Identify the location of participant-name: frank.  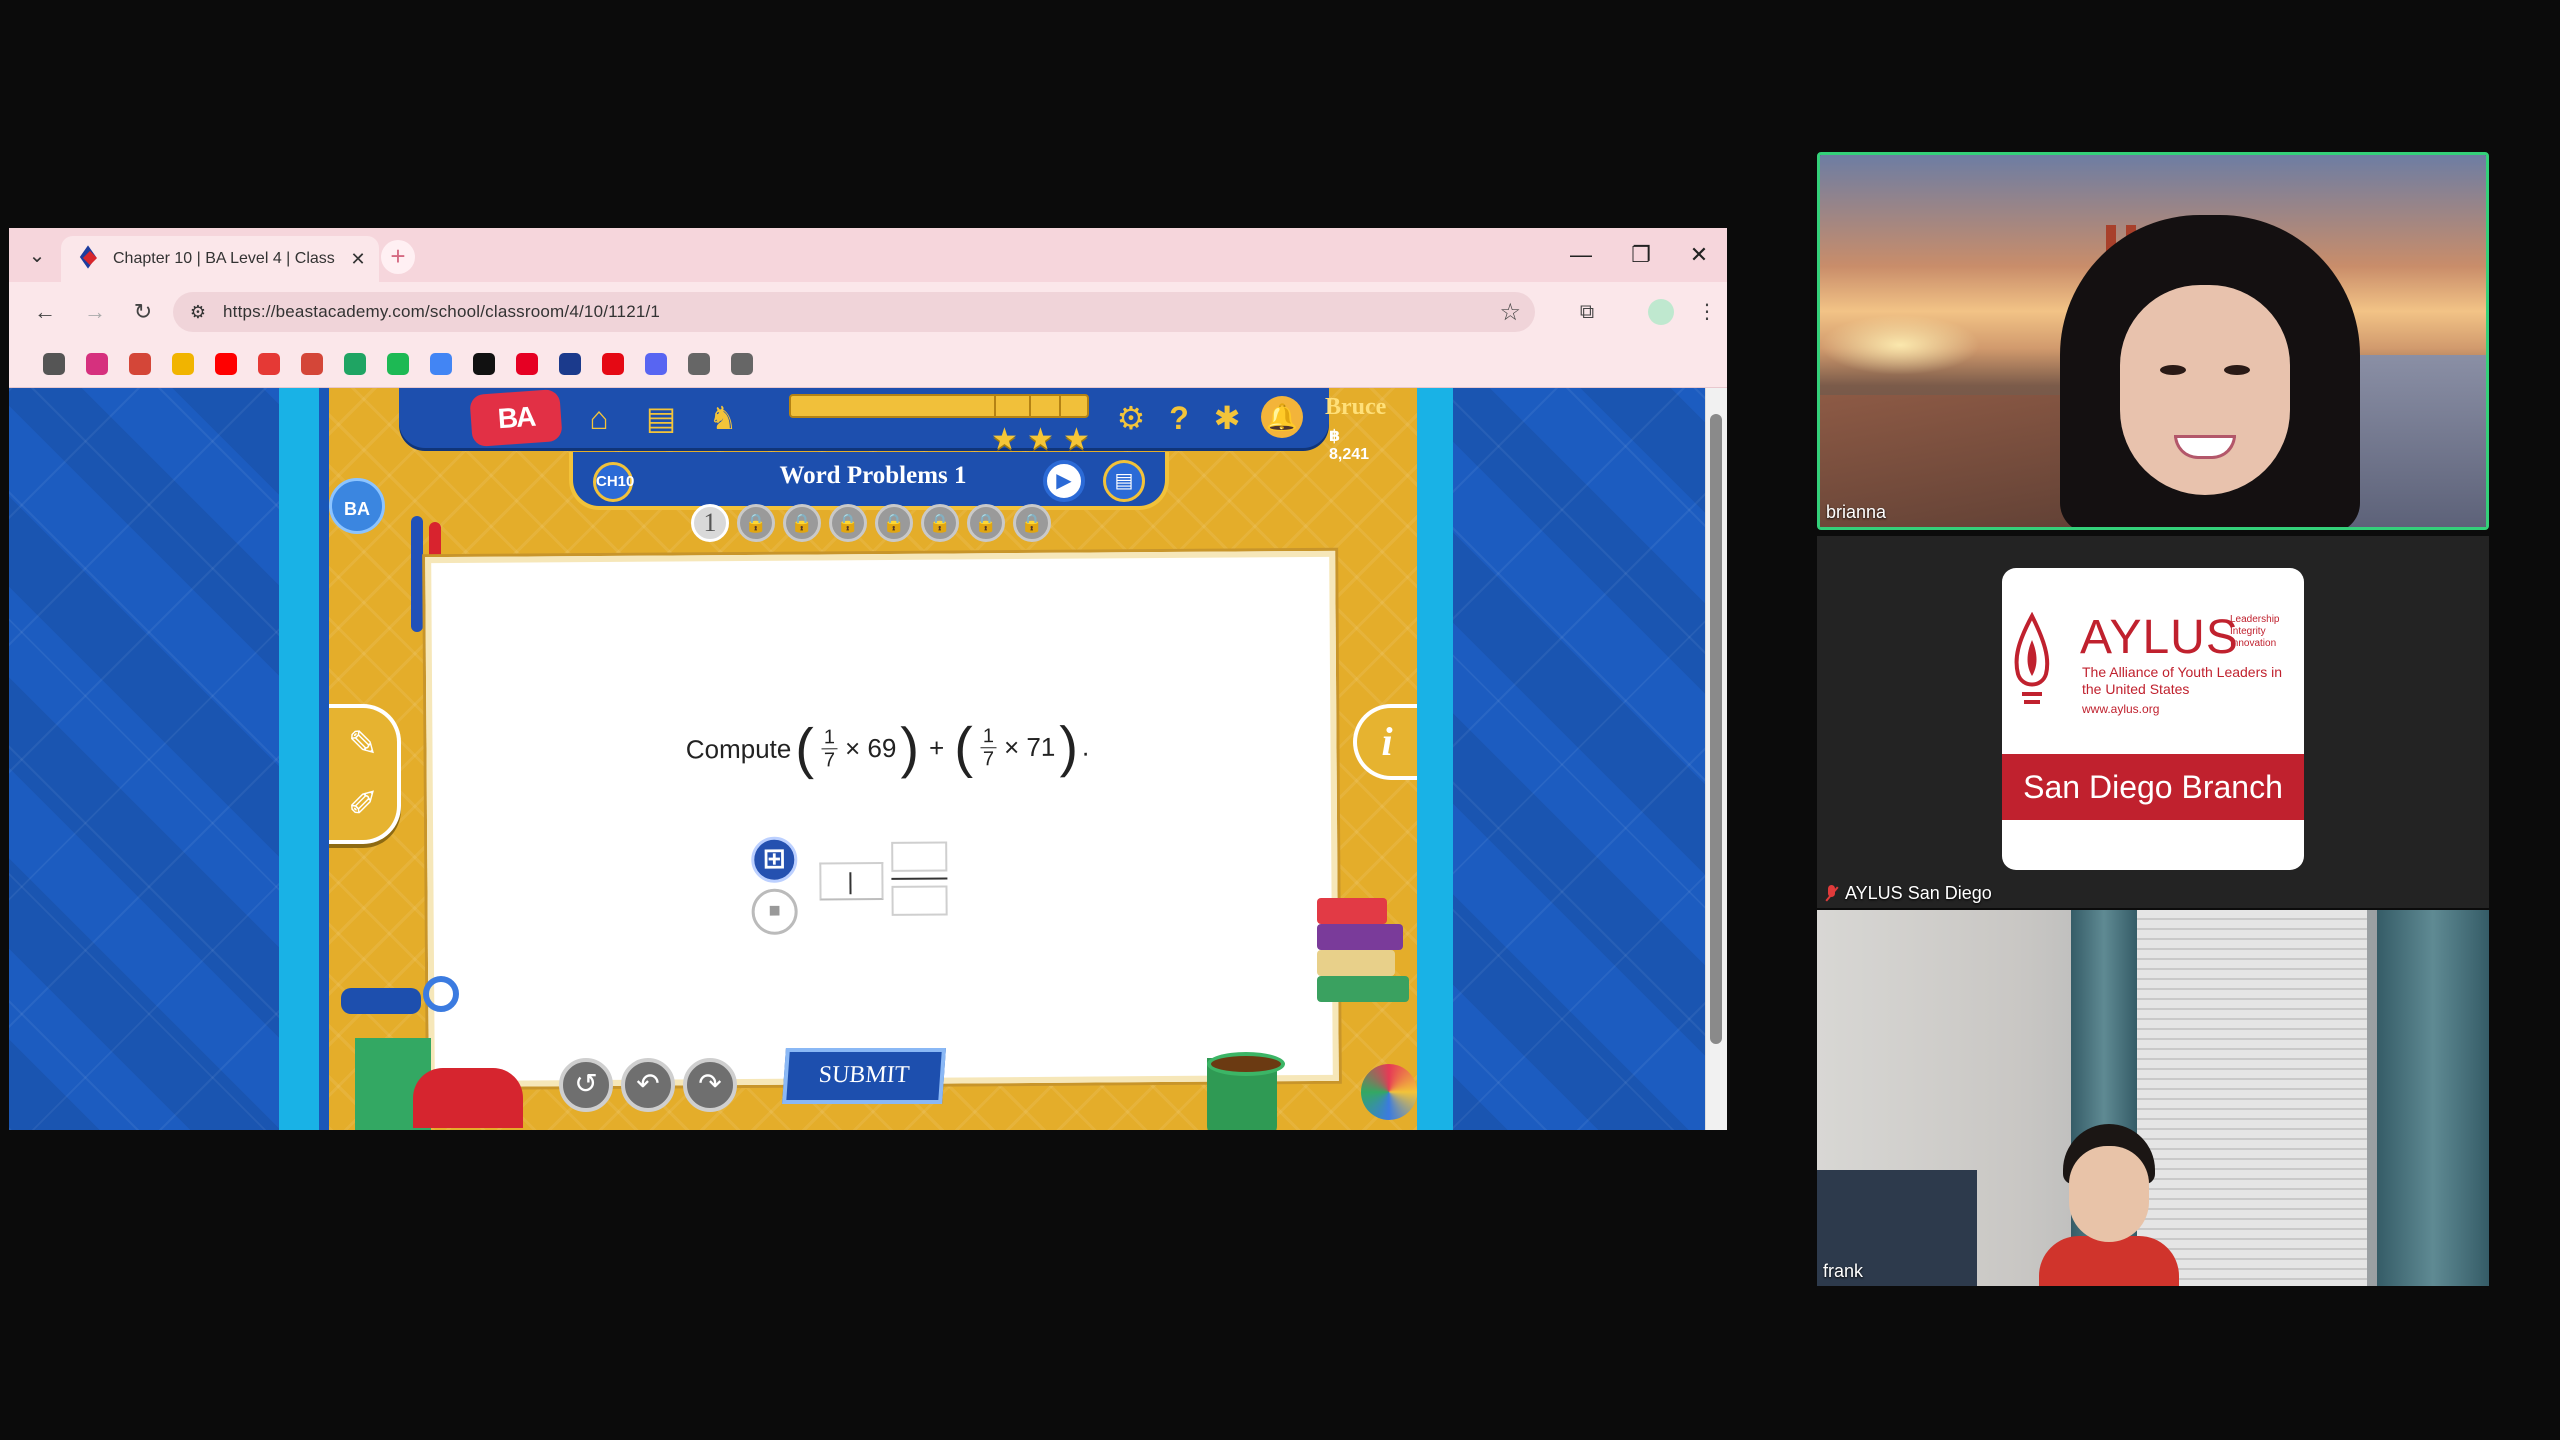
(1843, 1271).